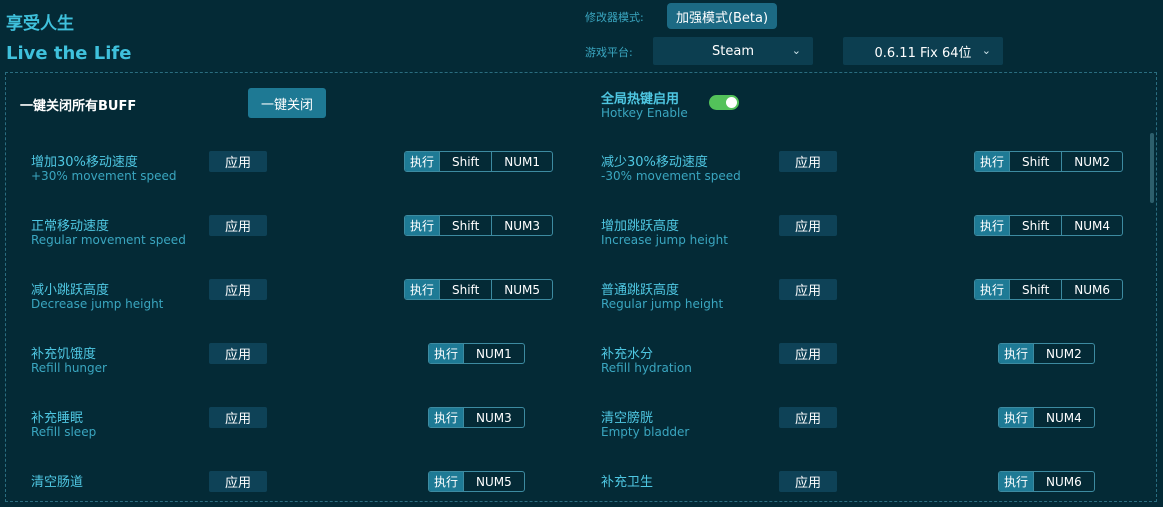  What do you see at coordinates (646, 368) in the screenshot?
I see `cheat-name-en: Refill hydration` at bounding box center [646, 368].